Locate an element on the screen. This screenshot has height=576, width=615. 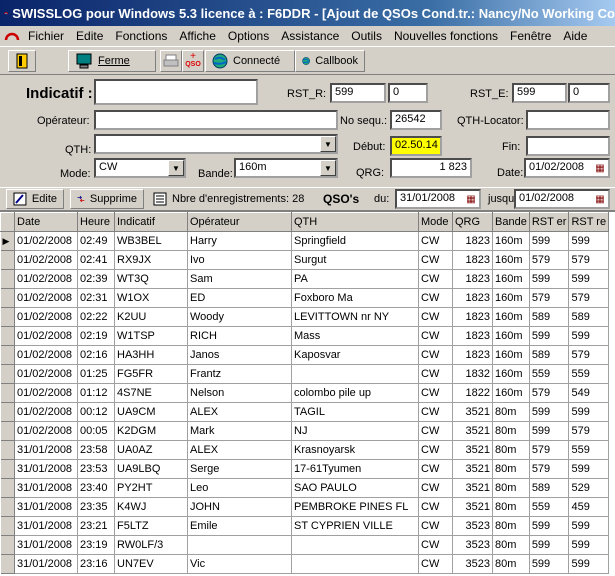
cell-indicatif: UA9CM is located at coordinates (151, 412).